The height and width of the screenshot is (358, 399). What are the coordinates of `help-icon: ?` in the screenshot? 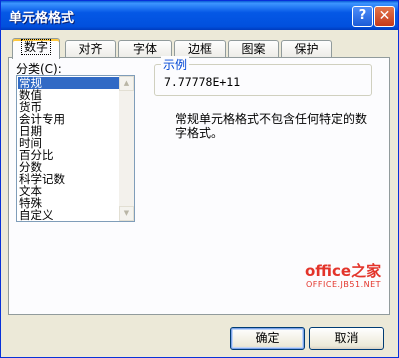 It's located at (362, 15).